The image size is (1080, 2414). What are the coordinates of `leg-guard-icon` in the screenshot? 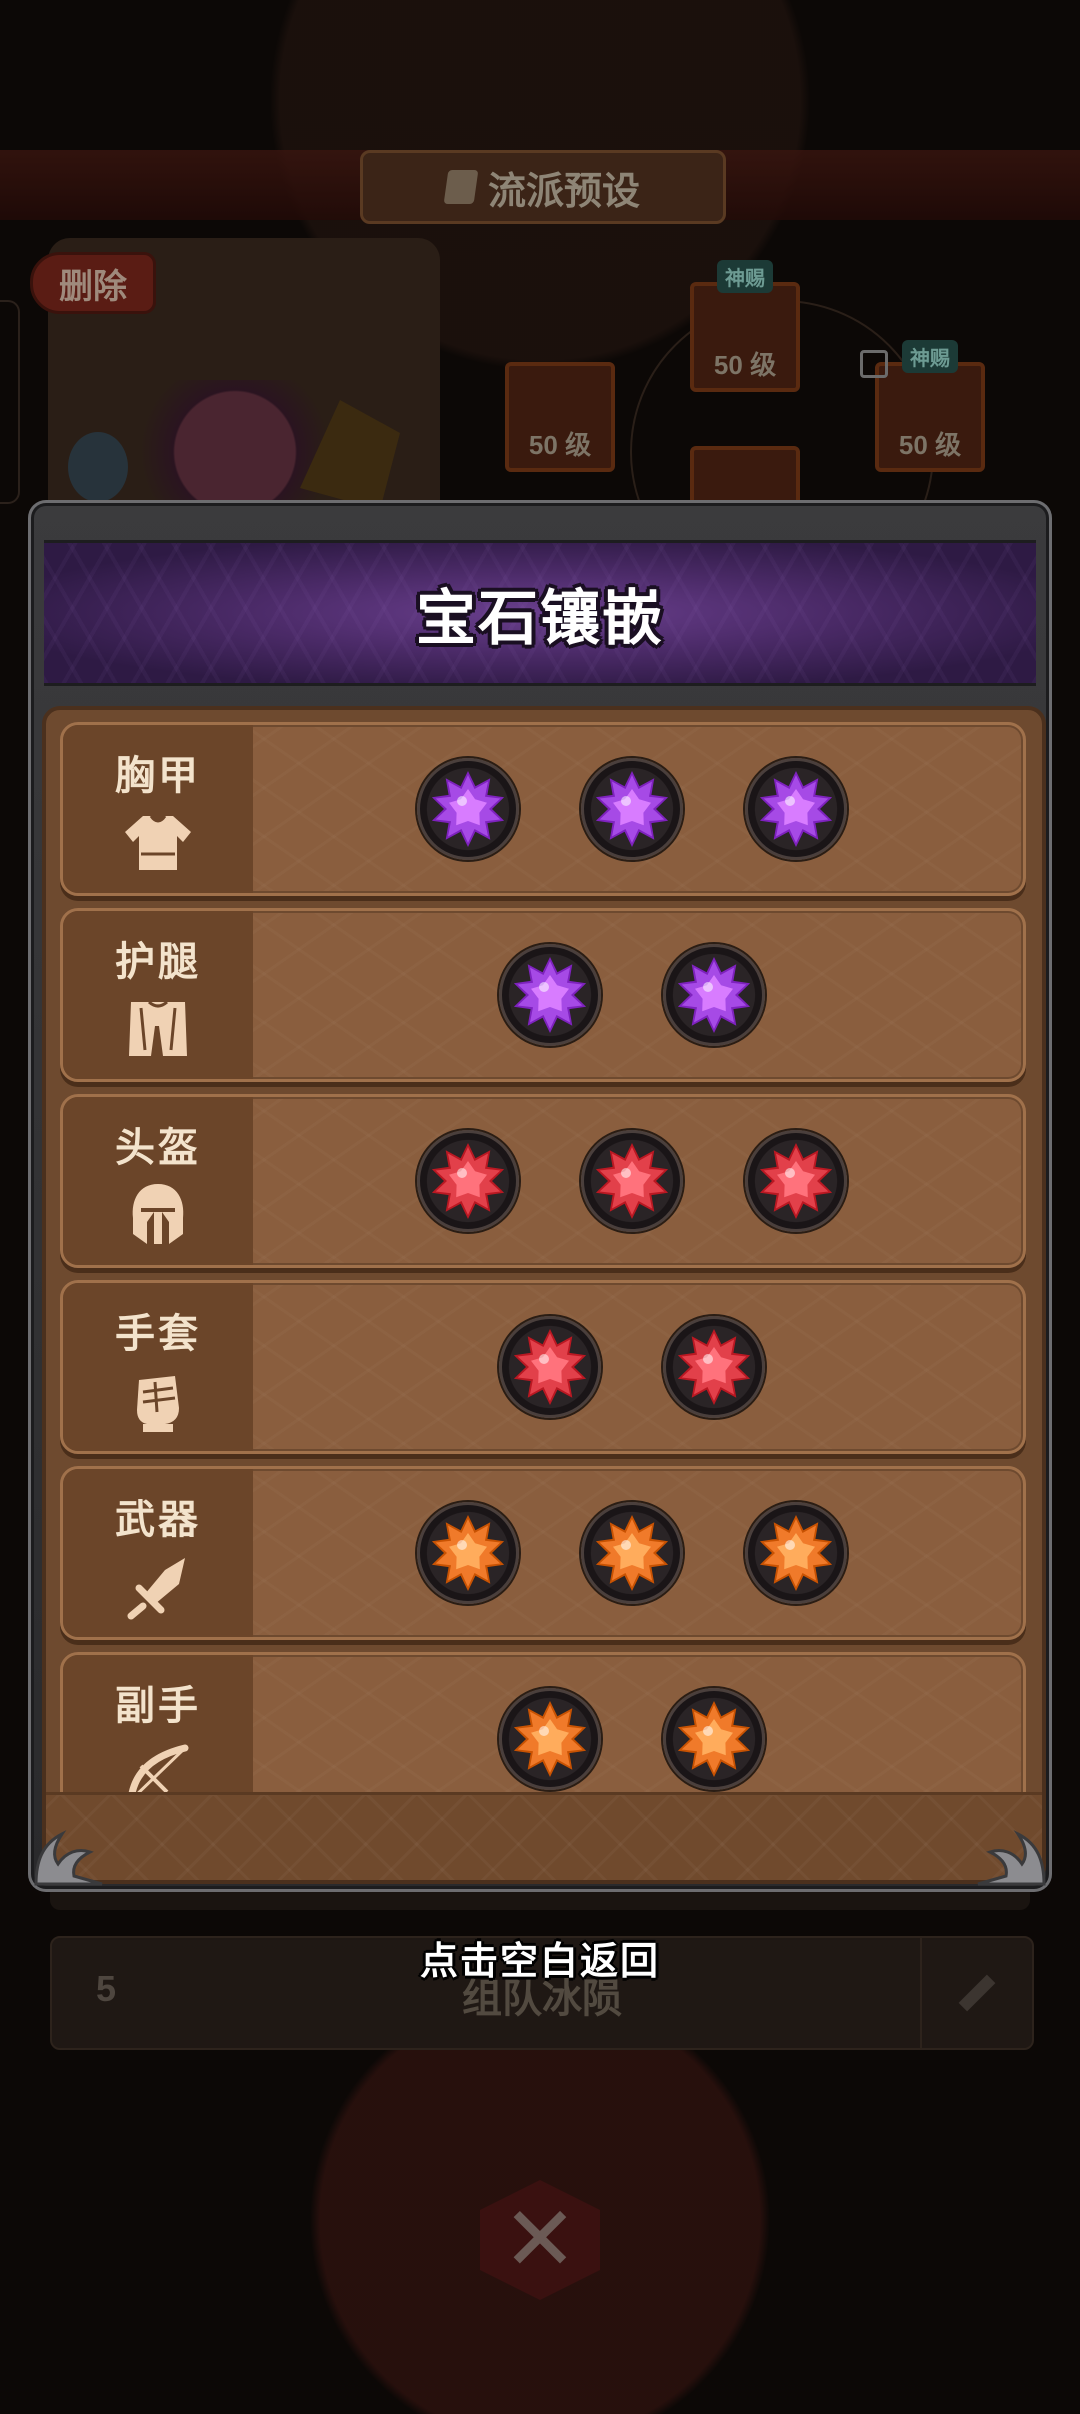 It's located at (158, 1029).